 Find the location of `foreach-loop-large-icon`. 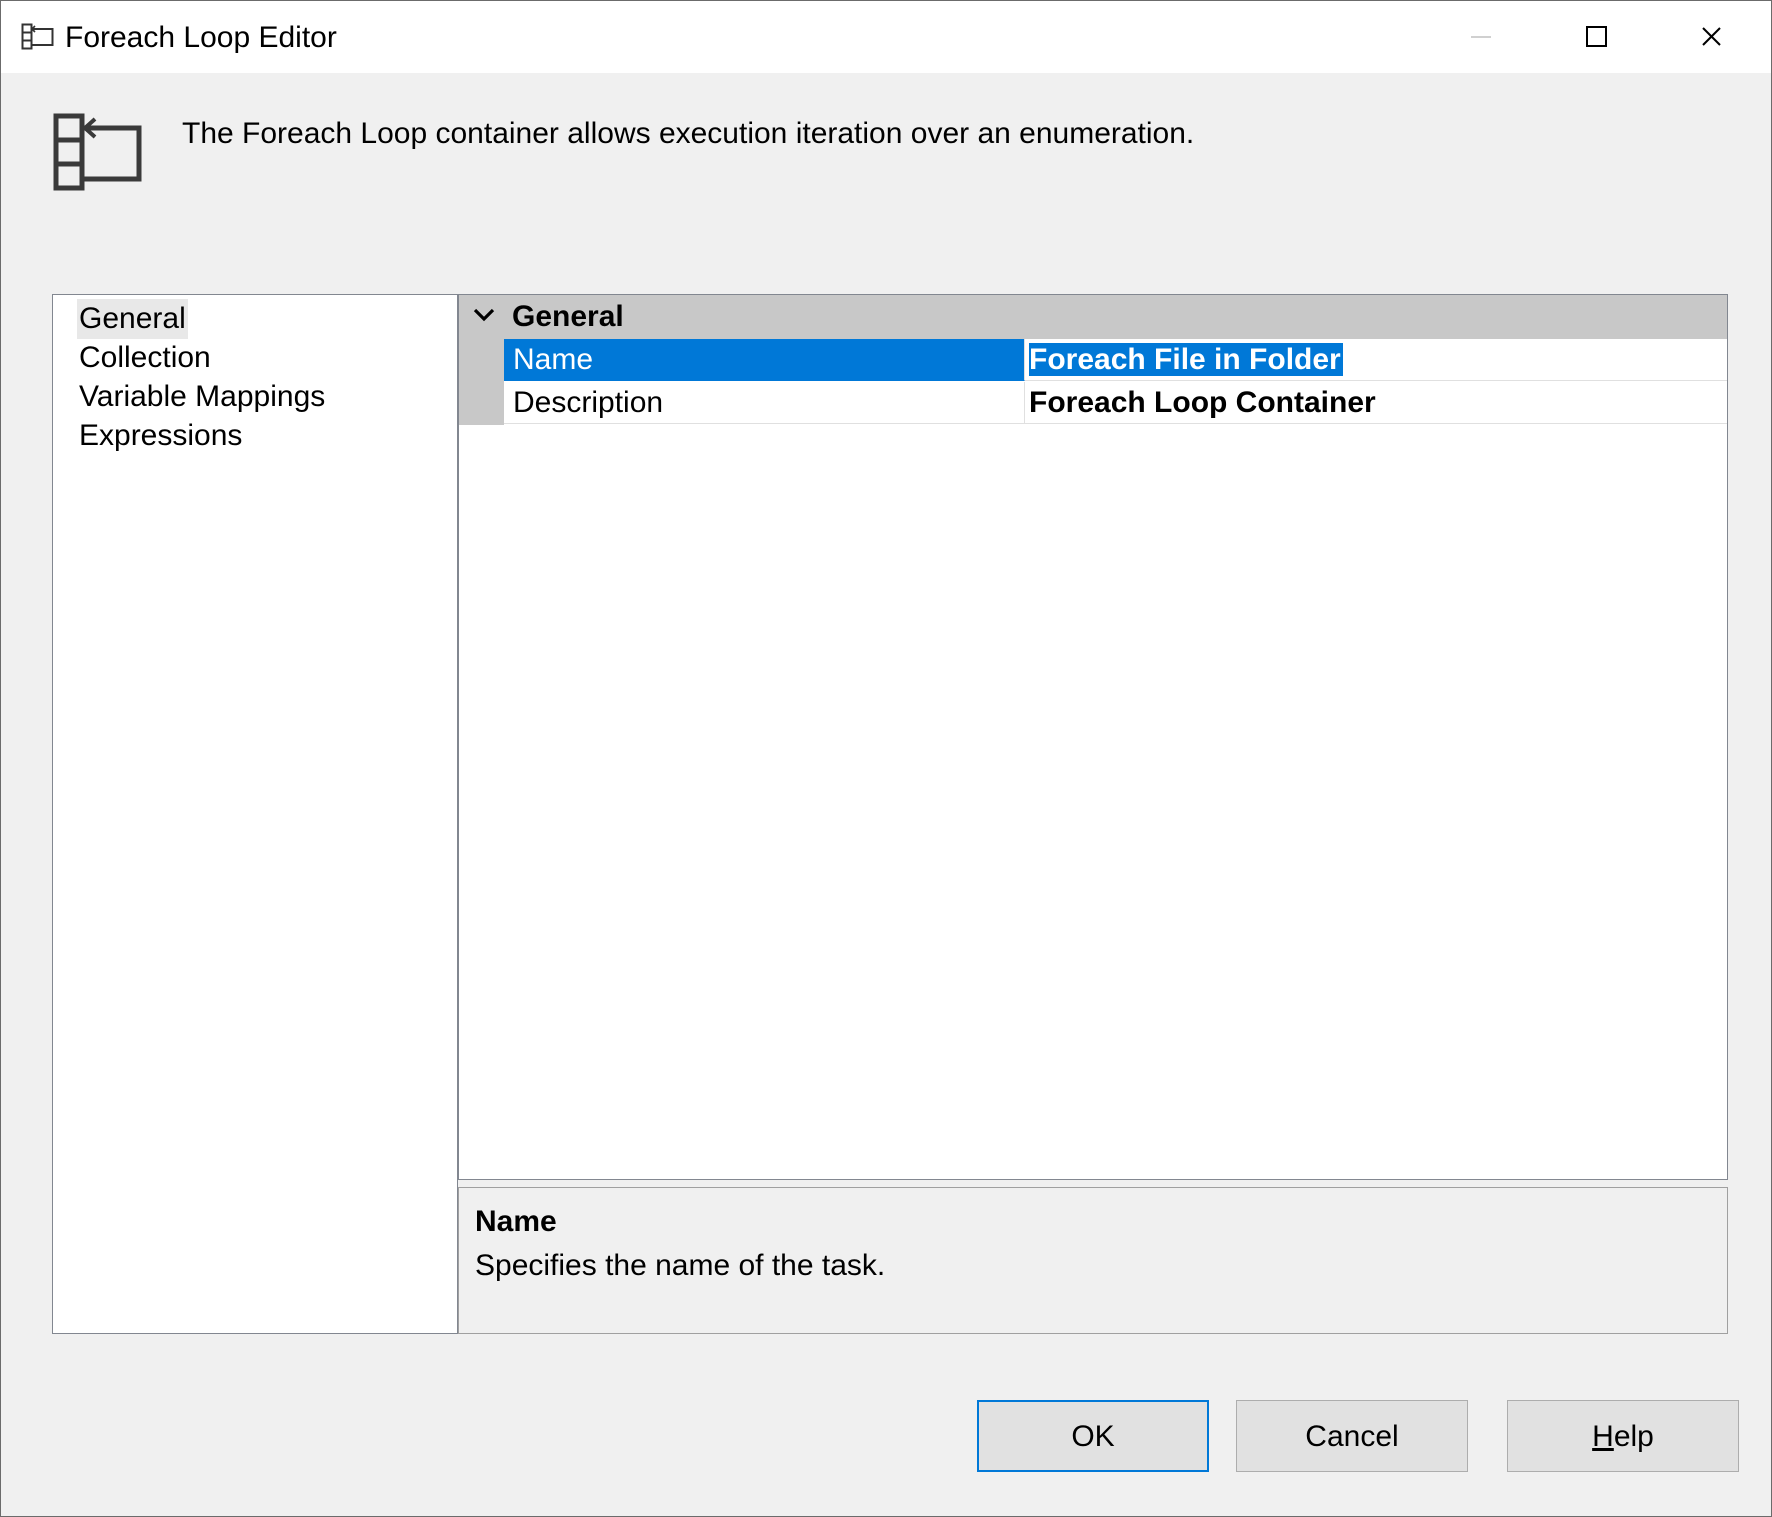

foreach-loop-large-icon is located at coordinates (99, 156).